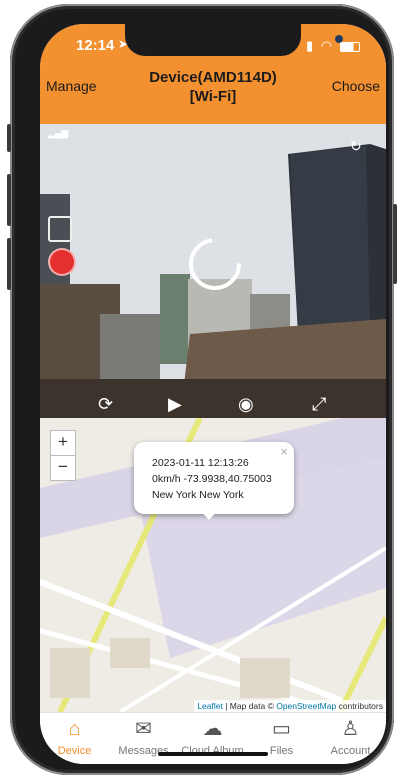 Image resolution: width=404 pixels, height=779 pixels. What do you see at coordinates (198, 495) in the screenshot?
I see `popup-location: New York New York` at bounding box center [198, 495].